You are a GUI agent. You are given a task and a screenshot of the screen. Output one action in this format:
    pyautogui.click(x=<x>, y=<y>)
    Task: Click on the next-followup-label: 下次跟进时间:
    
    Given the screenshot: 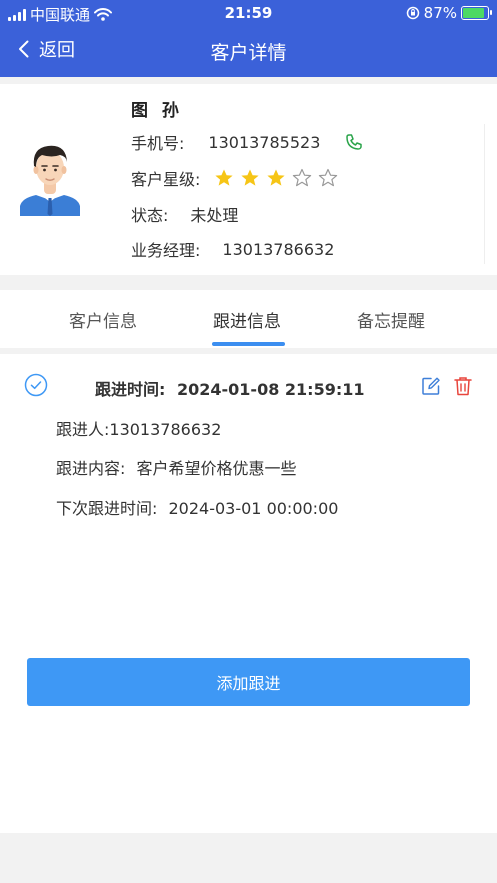 What is the action you would take?
    pyautogui.click(x=107, y=508)
    